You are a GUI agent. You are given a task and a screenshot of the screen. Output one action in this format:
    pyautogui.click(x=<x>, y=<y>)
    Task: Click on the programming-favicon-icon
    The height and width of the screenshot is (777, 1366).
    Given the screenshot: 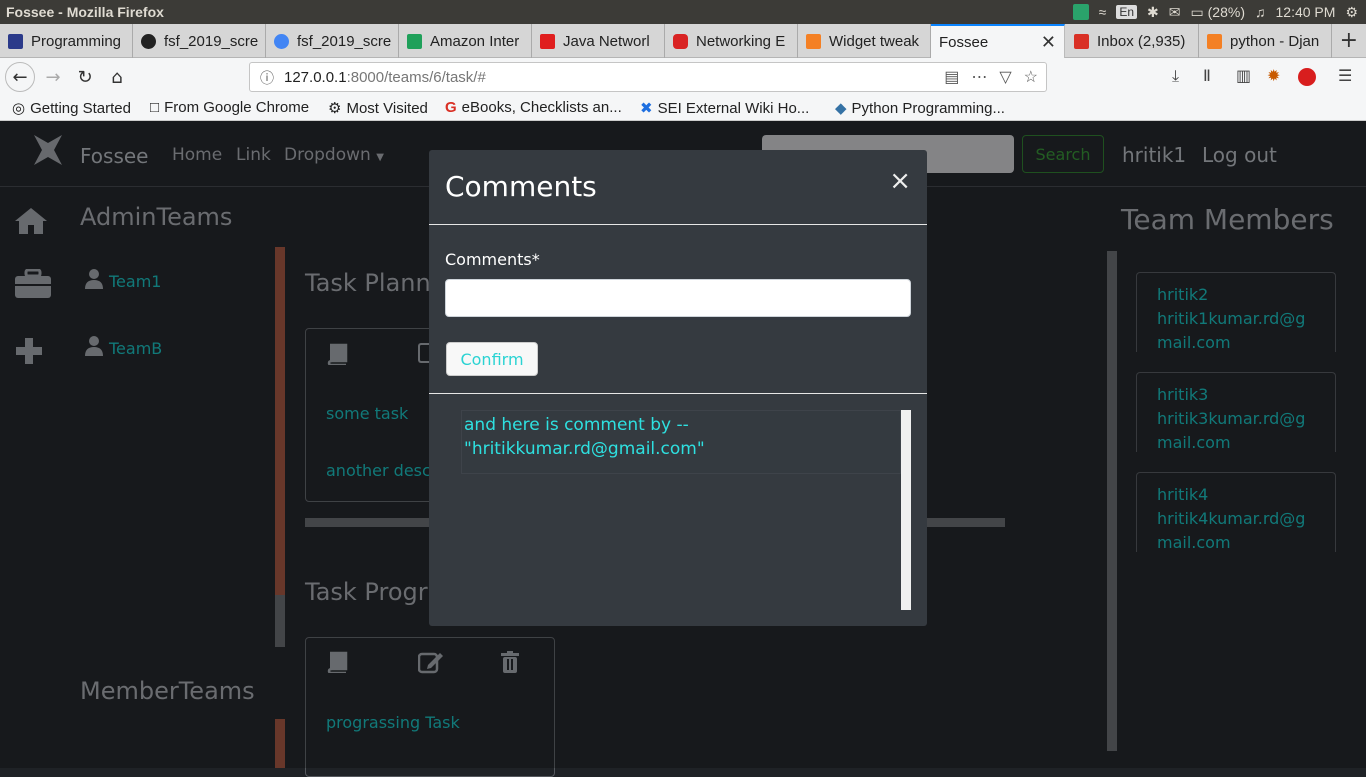 What is the action you would take?
    pyautogui.click(x=15, y=41)
    